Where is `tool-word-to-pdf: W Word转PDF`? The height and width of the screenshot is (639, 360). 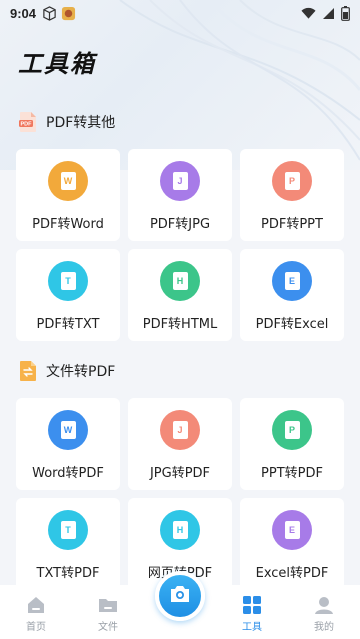
tool-word-to-pdf: W Word转PDF is located at coordinates (68, 444).